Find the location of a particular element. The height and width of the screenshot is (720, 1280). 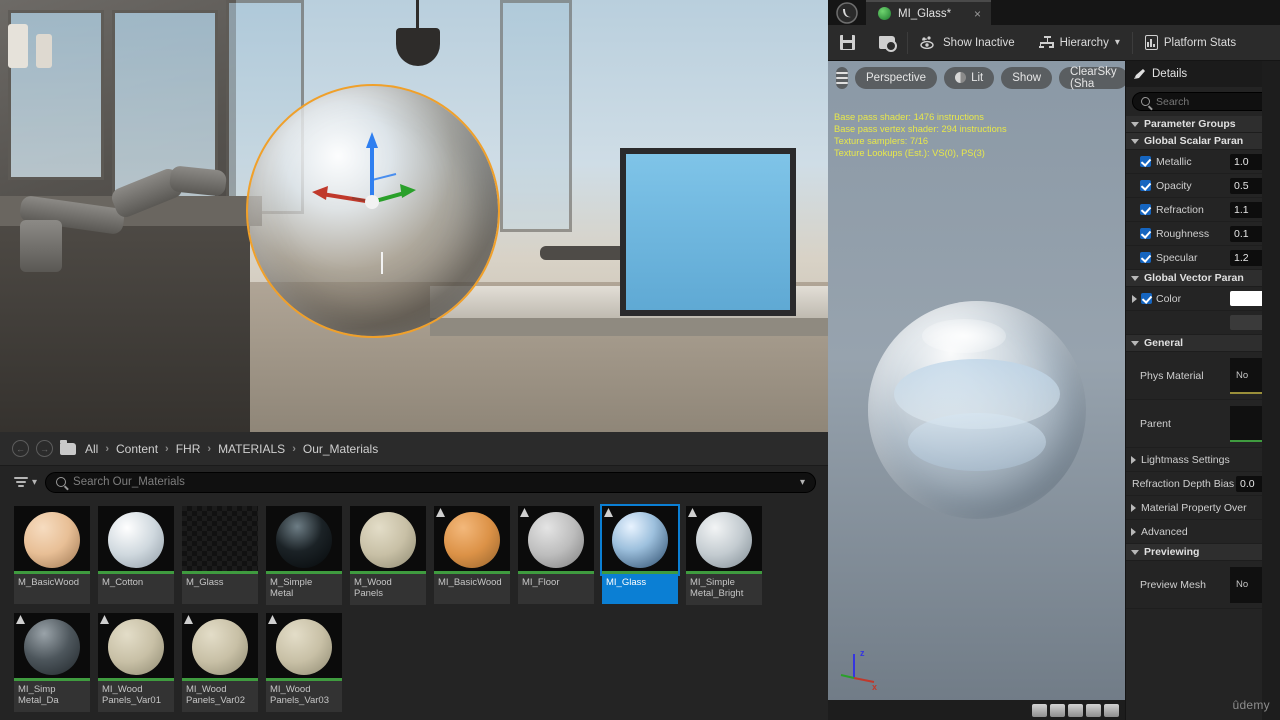

preview-mesh-toggle-icon is located at coordinates (1111, 710).